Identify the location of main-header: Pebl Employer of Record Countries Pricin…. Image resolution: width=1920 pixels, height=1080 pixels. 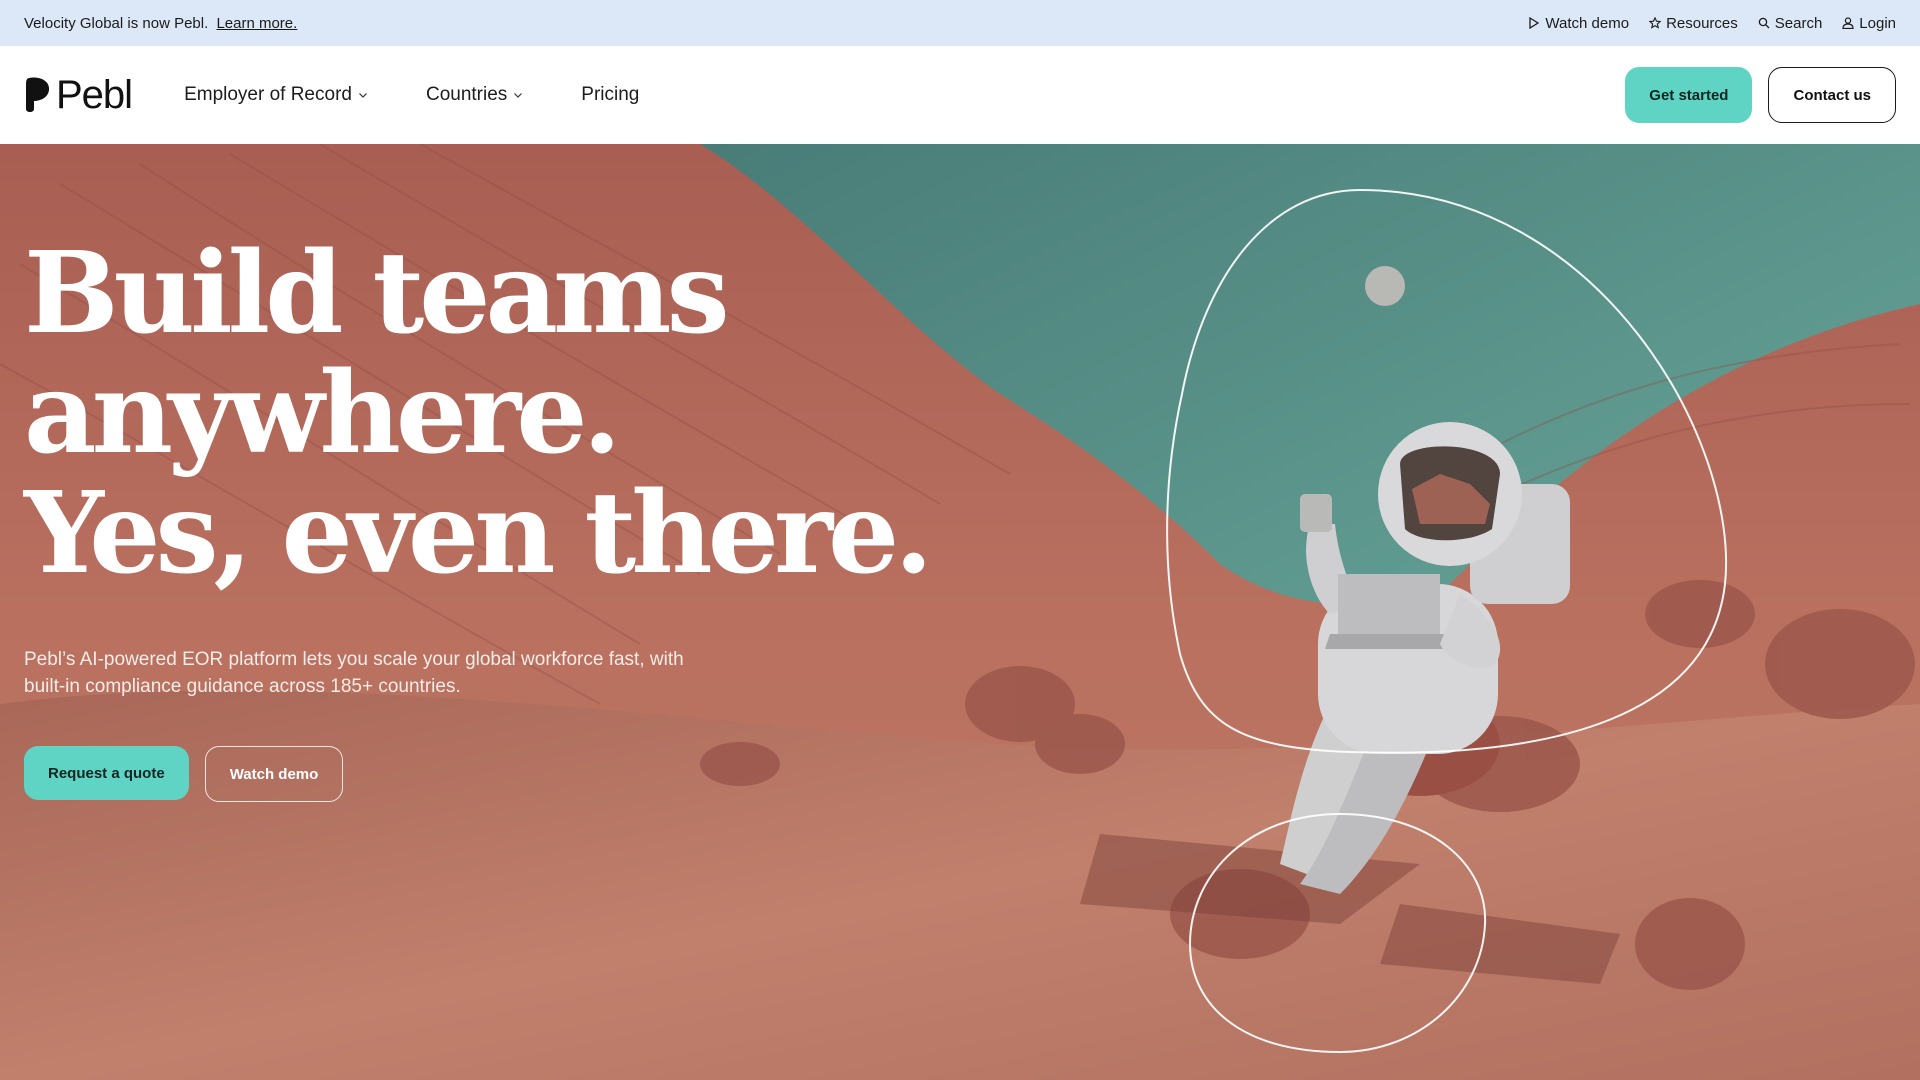
(960, 95).